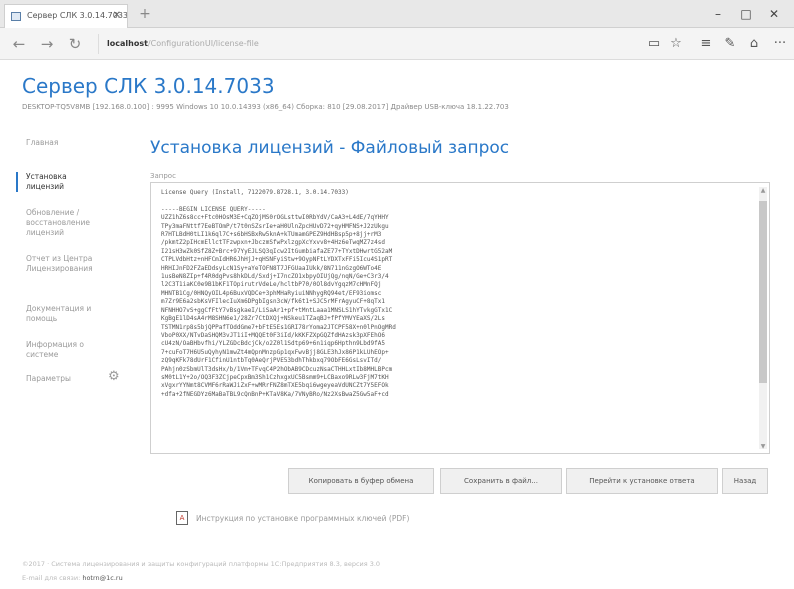  Describe the element at coordinates (361, 481) in the screenshot. I see `copy-to-clipboard-button: Копировать в буфер обмена` at that location.